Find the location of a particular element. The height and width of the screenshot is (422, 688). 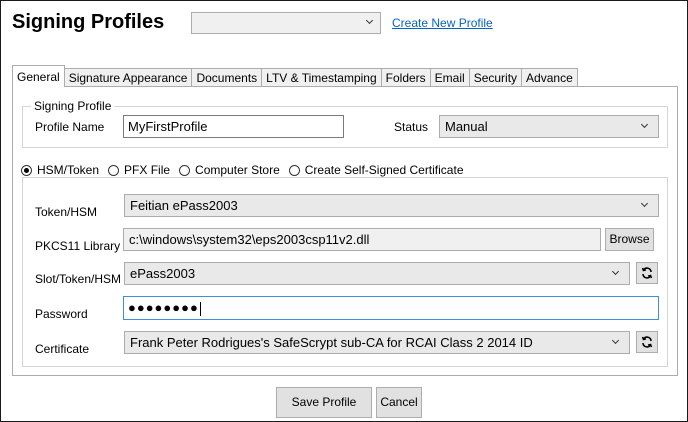

slot-token-hsm-select: ePass2003 is located at coordinates (377, 273).